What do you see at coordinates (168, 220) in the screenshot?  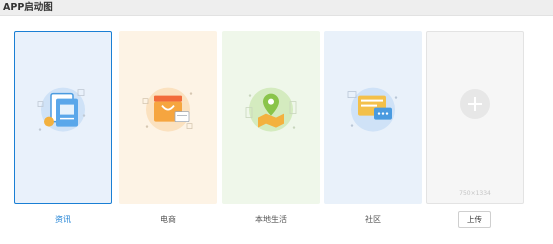 I see `card-label-dianshang: 电商` at bounding box center [168, 220].